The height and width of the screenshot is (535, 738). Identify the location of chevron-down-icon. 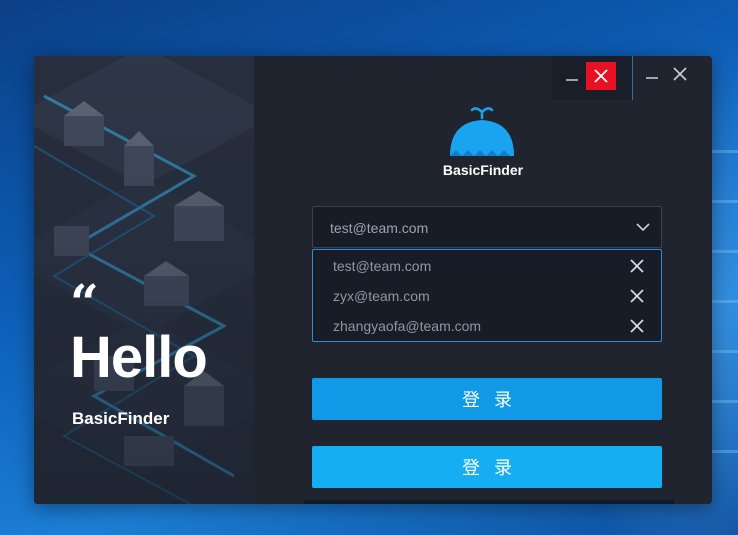
(643, 227).